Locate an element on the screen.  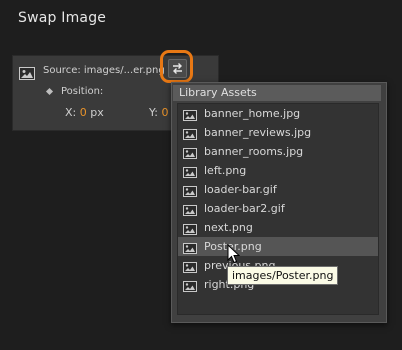
source-label: Source: images/...er.png is located at coordinates (104, 70).